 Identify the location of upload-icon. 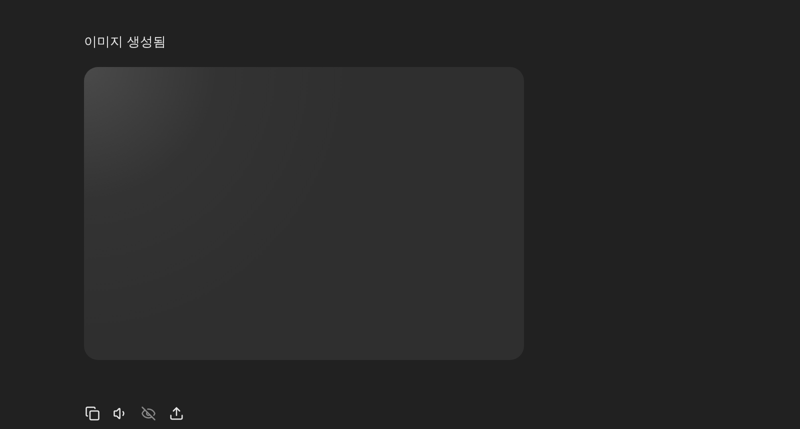
(176, 413).